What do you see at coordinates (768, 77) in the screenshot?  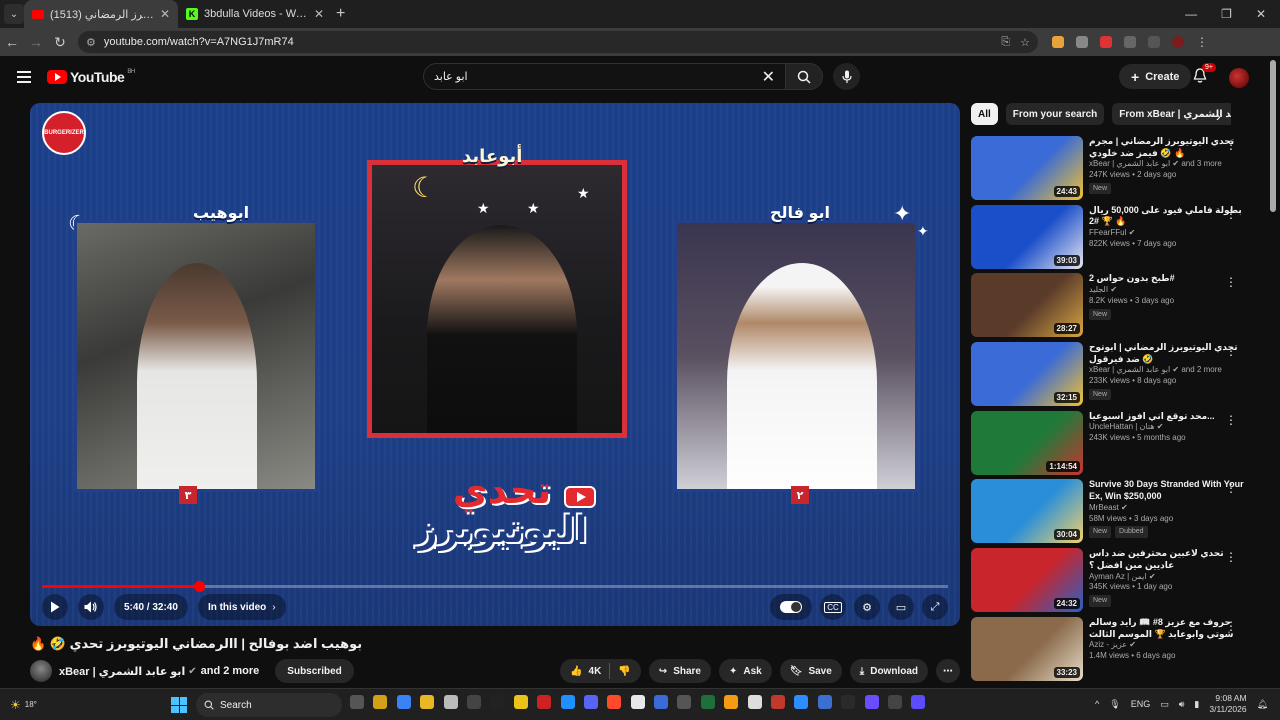 I see `clear-search-icon: ✕` at bounding box center [768, 77].